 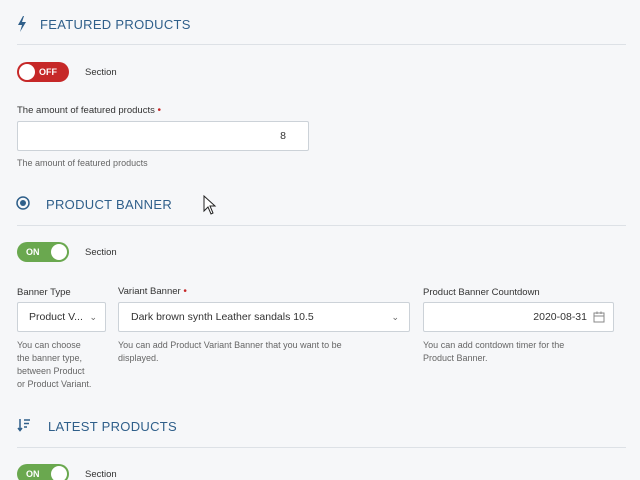 I want to click on banner-section-toggle: ON, so click(x=43, y=252).